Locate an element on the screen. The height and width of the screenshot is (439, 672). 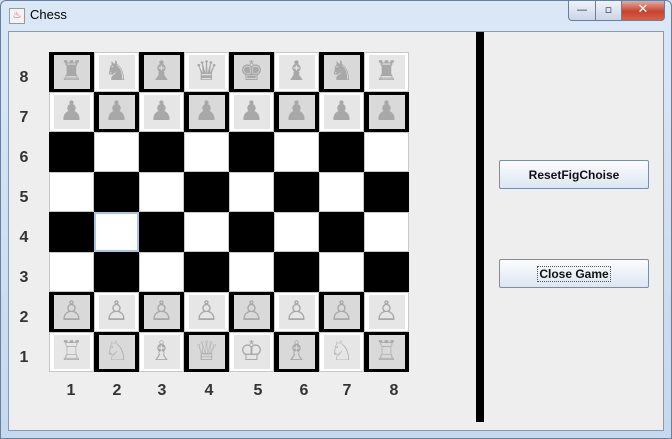
king-icon: ♔ is located at coordinates (251, 352).